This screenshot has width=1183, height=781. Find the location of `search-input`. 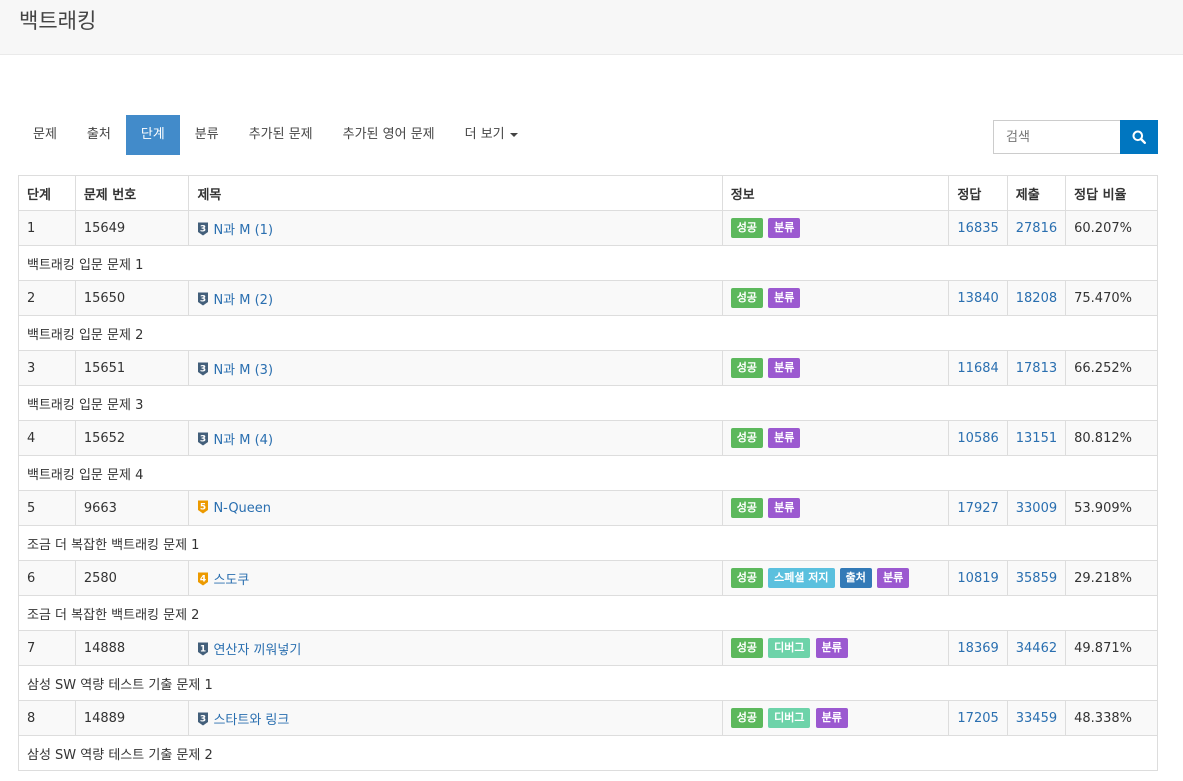

search-input is located at coordinates (1056, 137).